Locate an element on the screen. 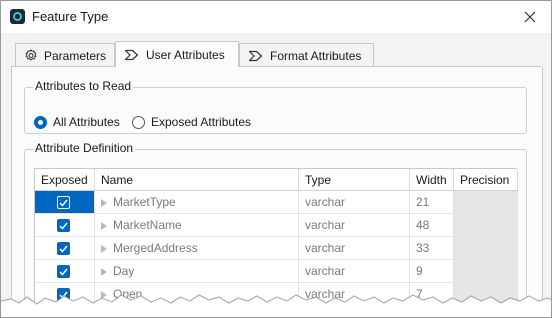  column-header-exposed: Exposed is located at coordinates (65, 180).